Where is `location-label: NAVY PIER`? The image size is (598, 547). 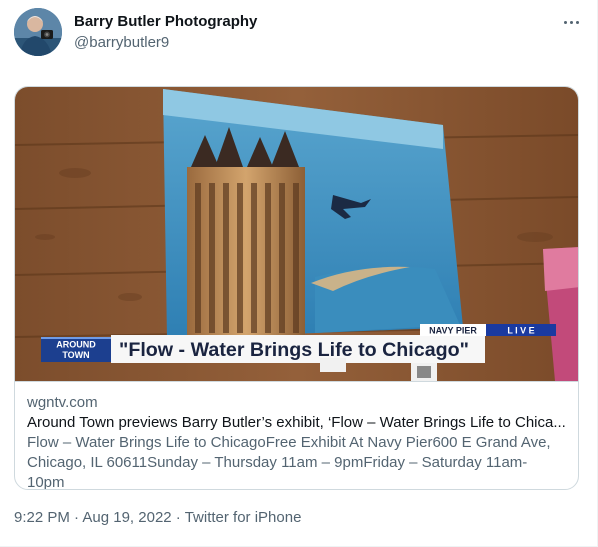 location-label: NAVY PIER is located at coordinates (453, 331).